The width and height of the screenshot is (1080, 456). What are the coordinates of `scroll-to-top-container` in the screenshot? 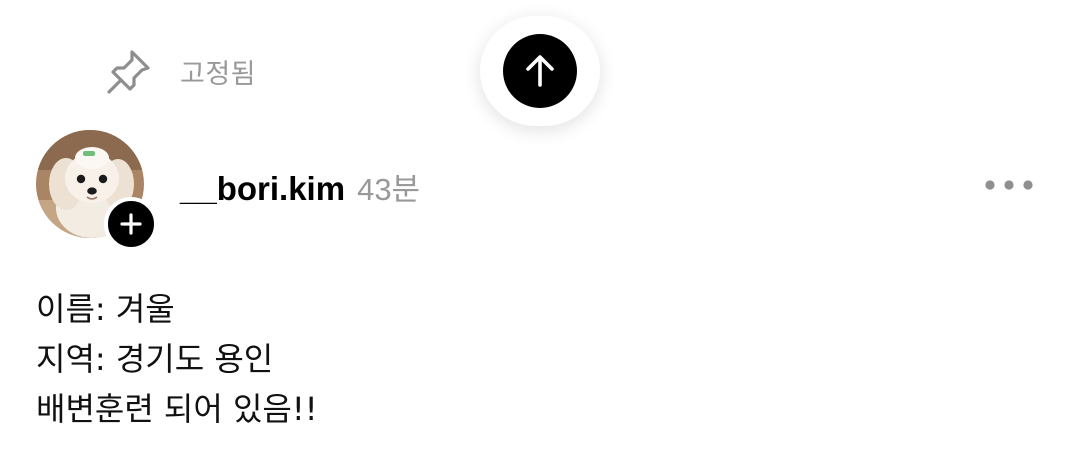 It's located at (540, 71).